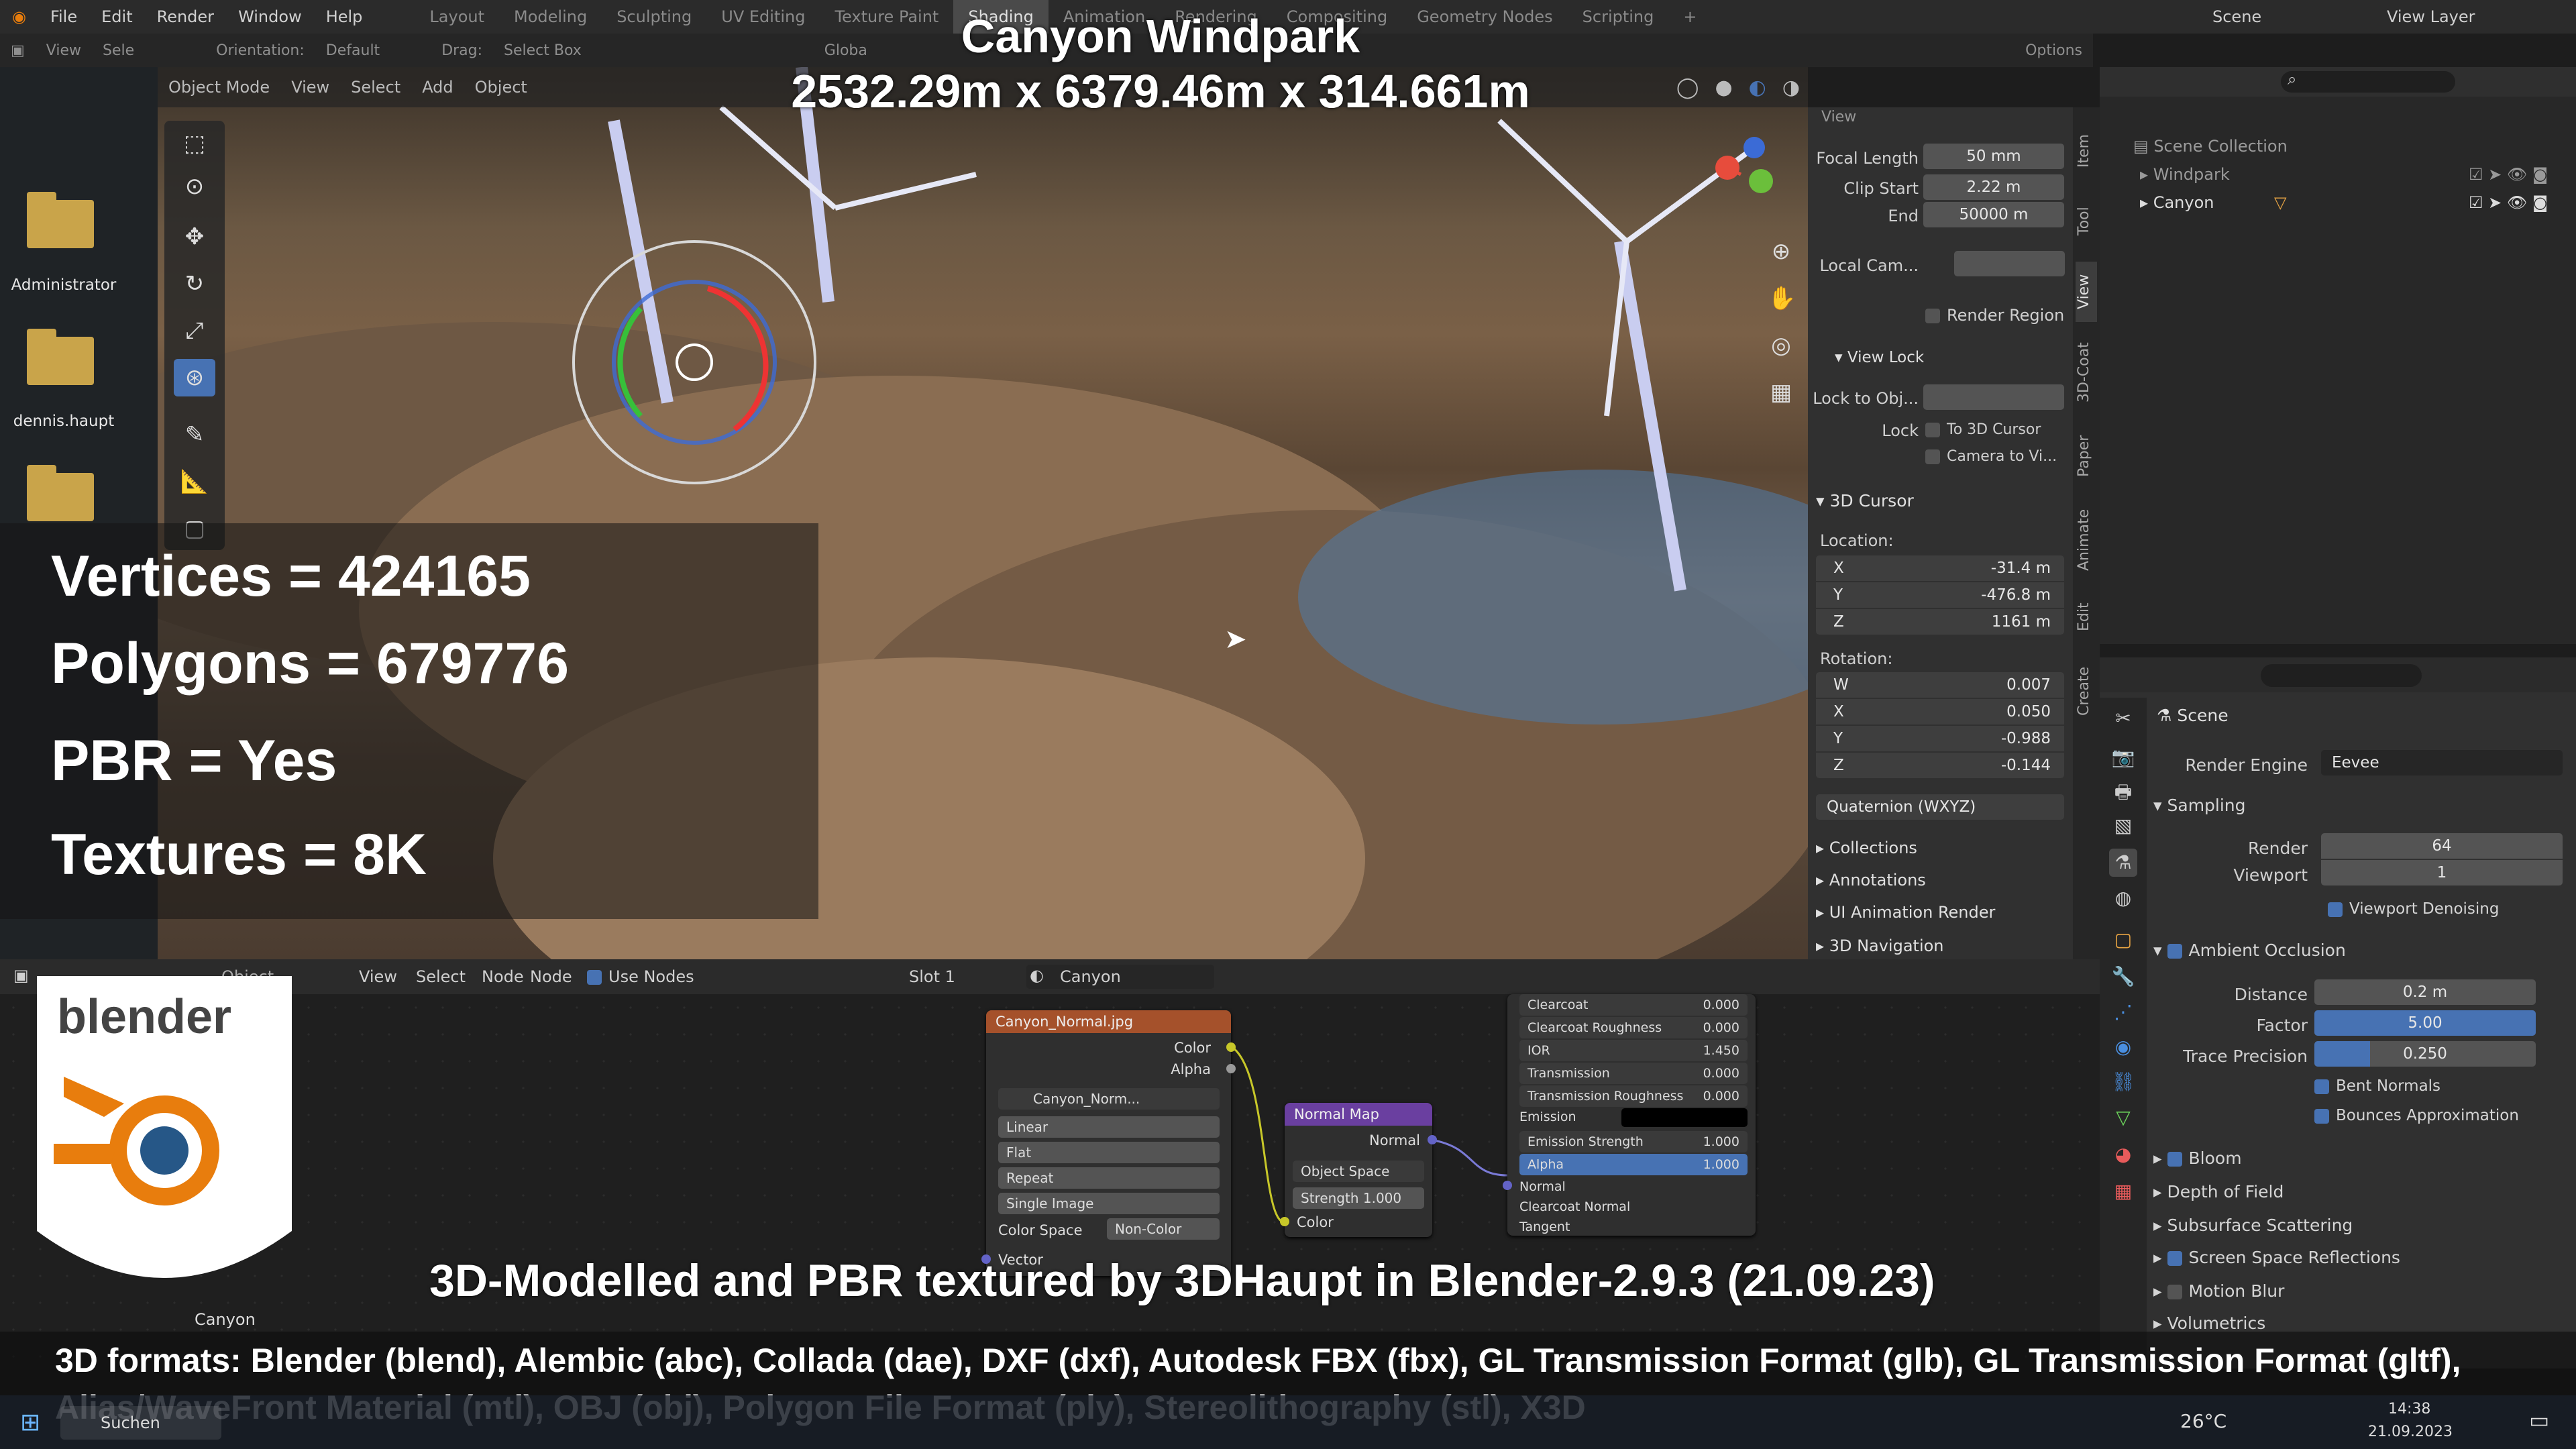  What do you see at coordinates (2249, 950) in the screenshot?
I see `ambient-occlusion-header: ▾ Ambient Occlusion` at bounding box center [2249, 950].